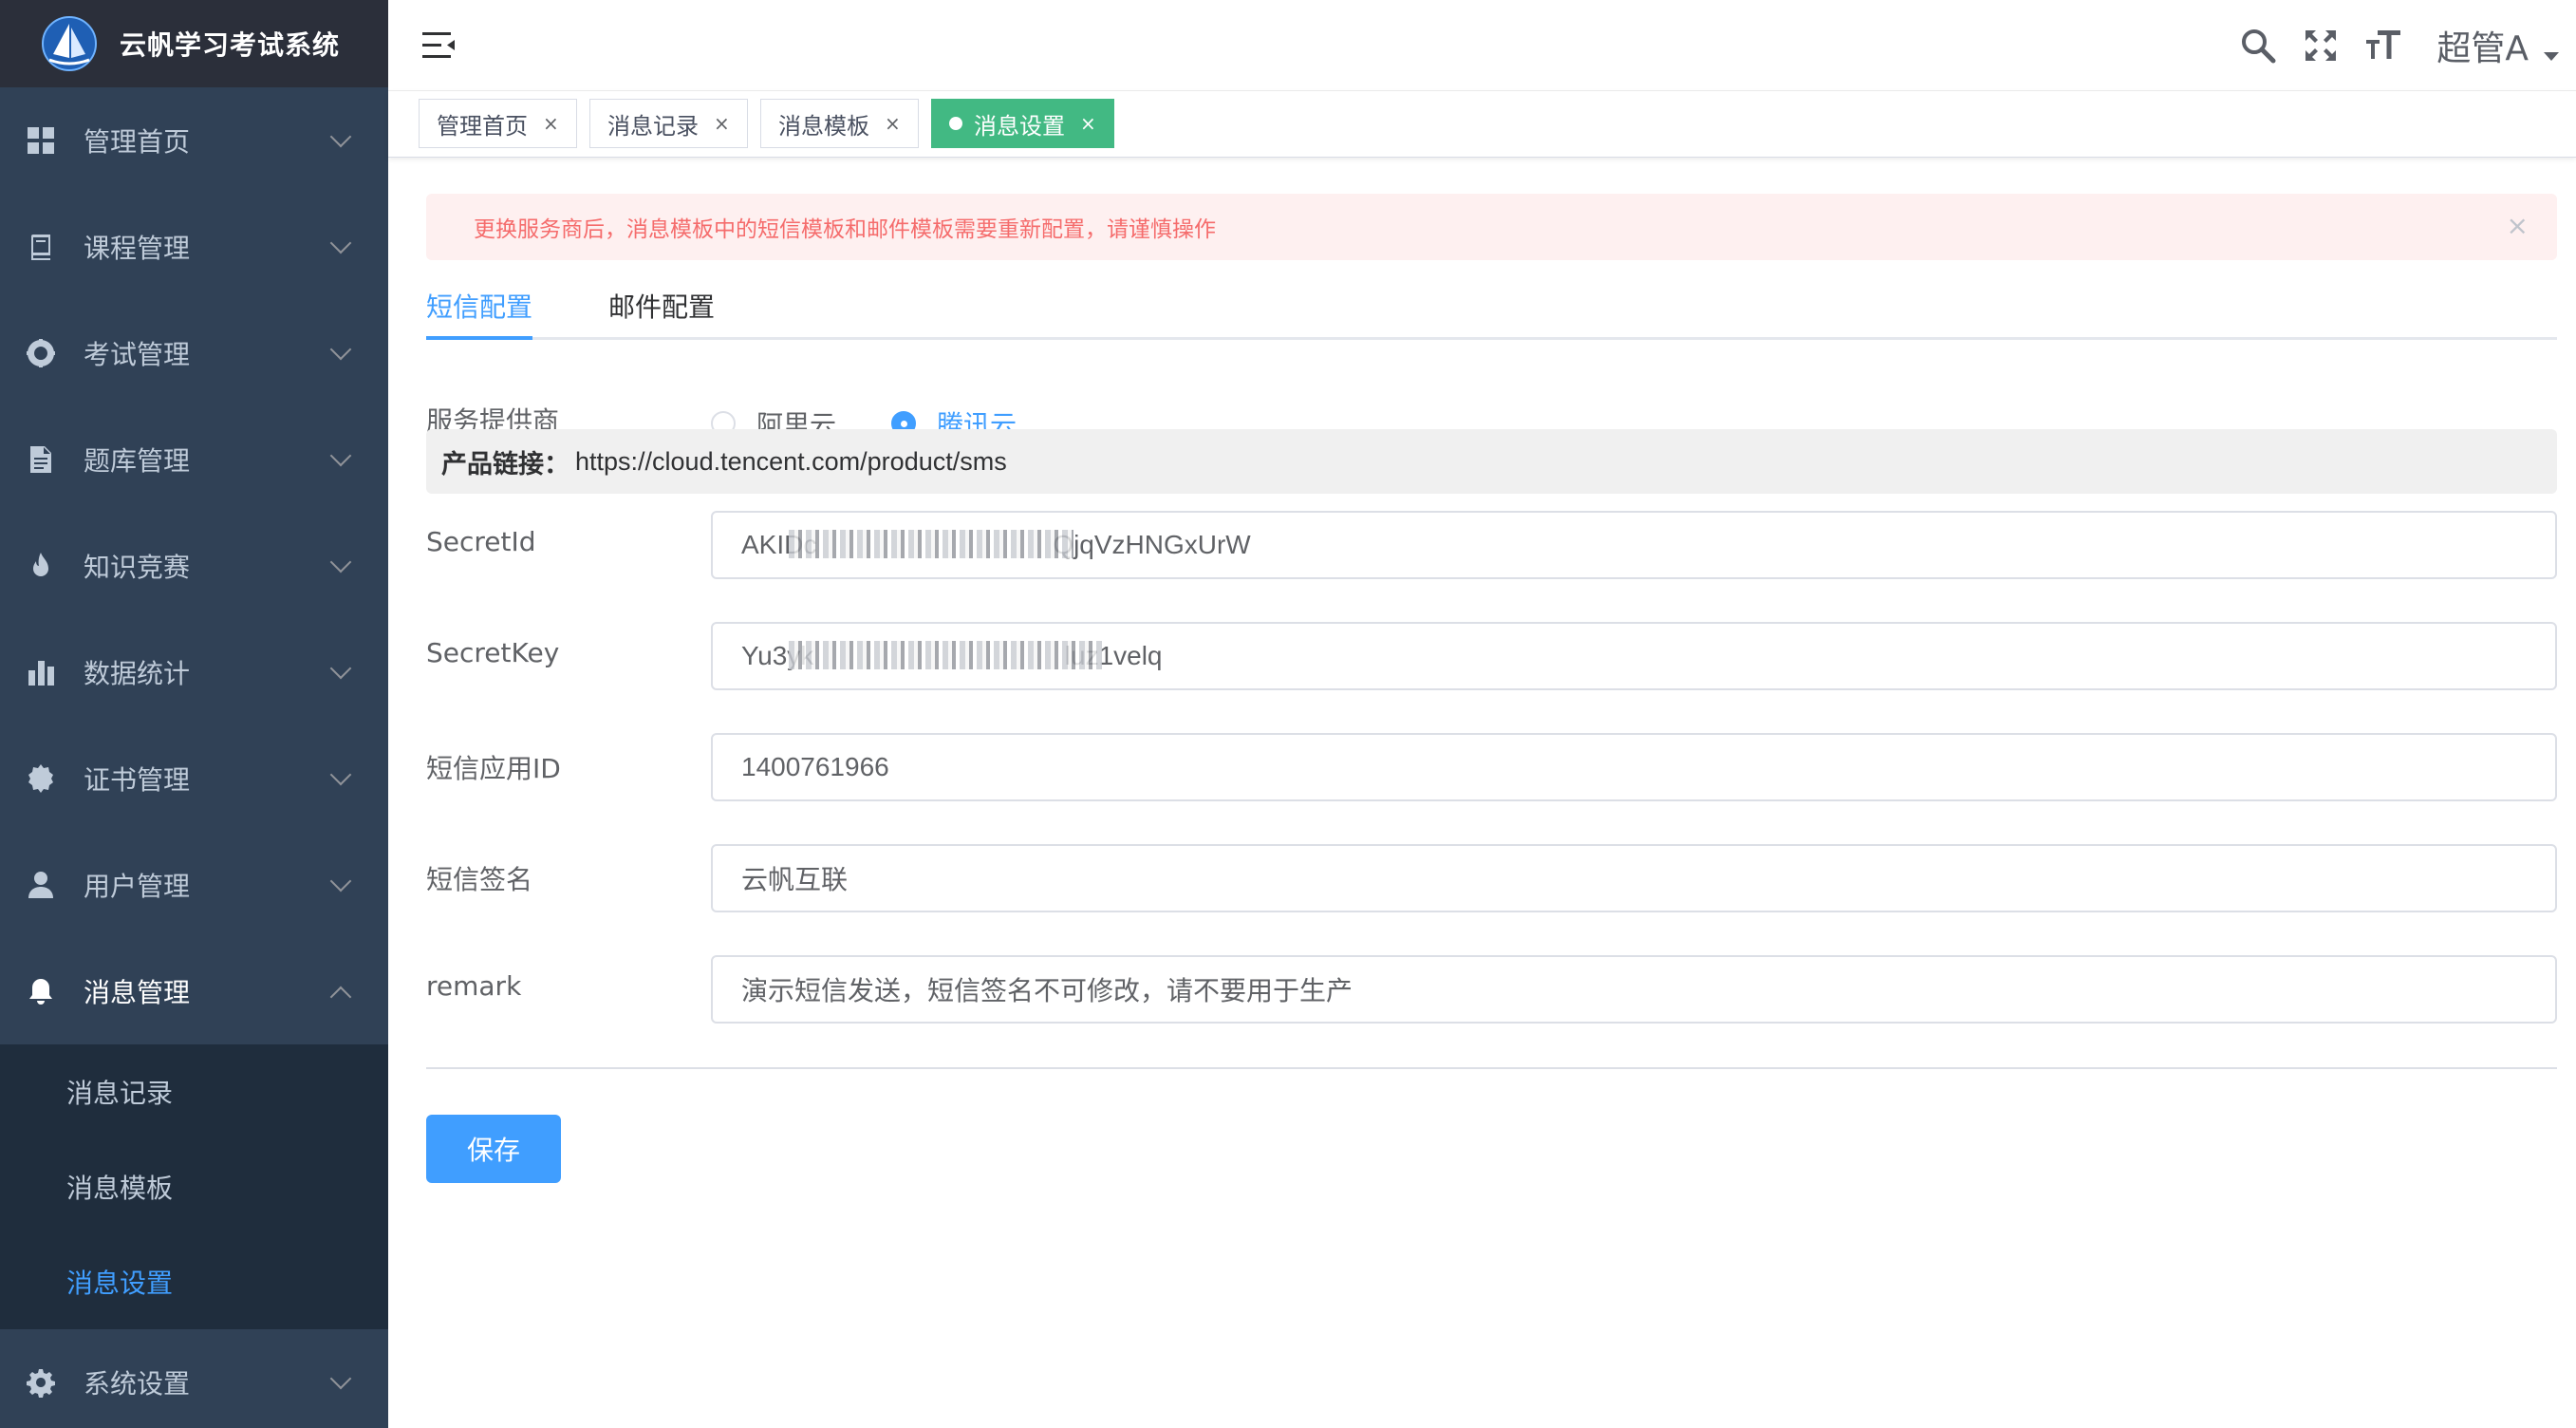  I want to click on tag-message-settings: 消息设置 ×, so click(1023, 124).